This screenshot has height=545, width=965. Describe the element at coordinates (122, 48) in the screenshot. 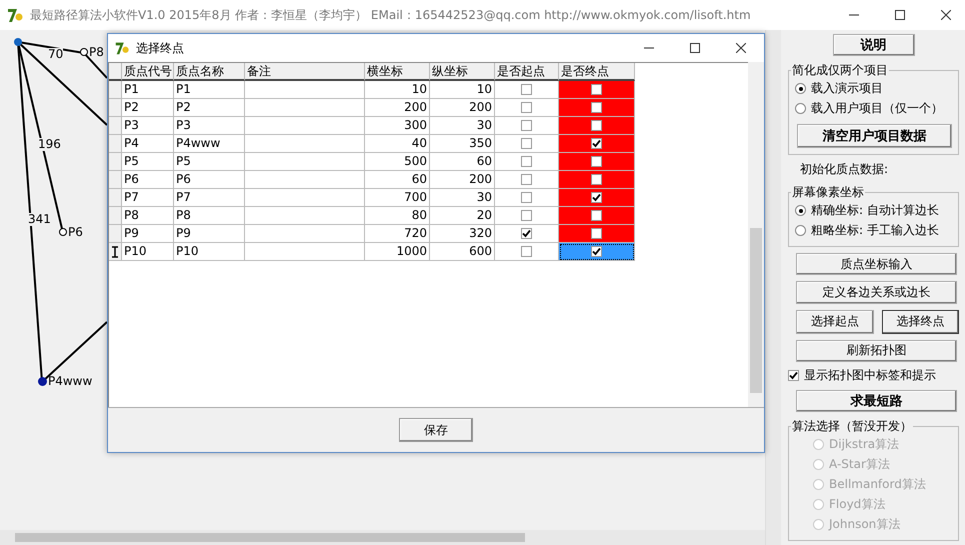

I see `app-logo-icon` at that location.